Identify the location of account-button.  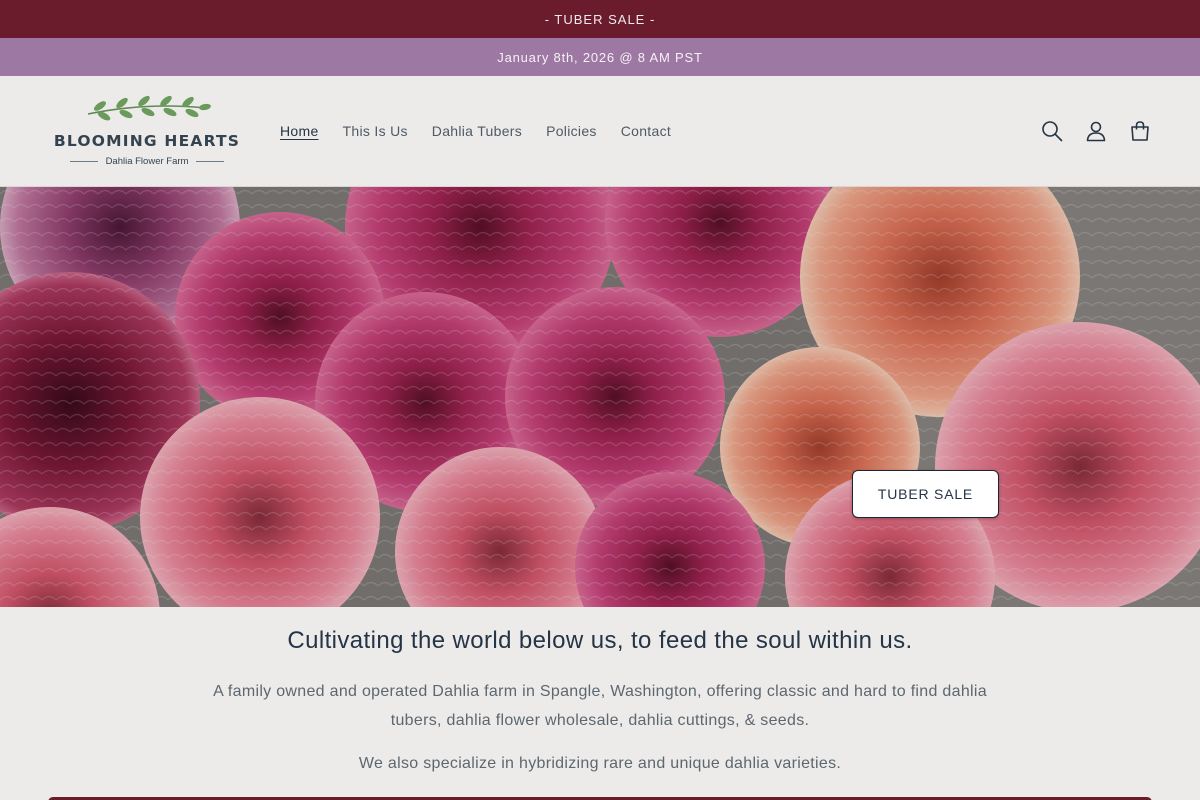
(1096, 131).